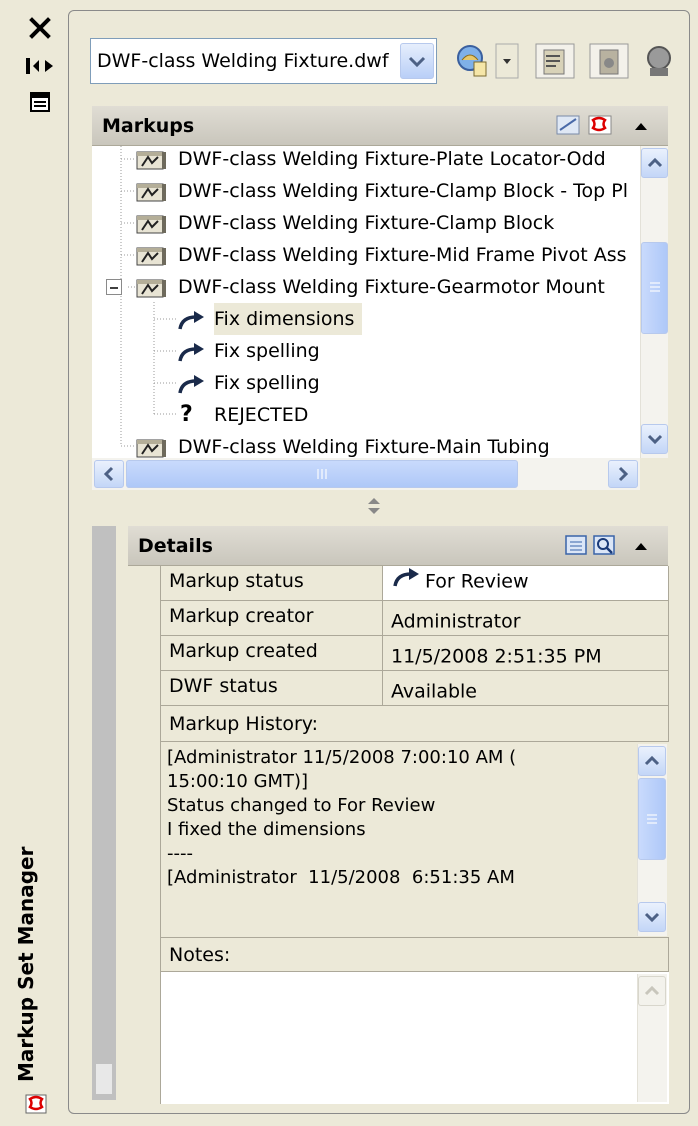 This screenshot has width=698, height=1126. Describe the element at coordinates (577, 546) in the screenshot. I see `details-view-icon` at that location.